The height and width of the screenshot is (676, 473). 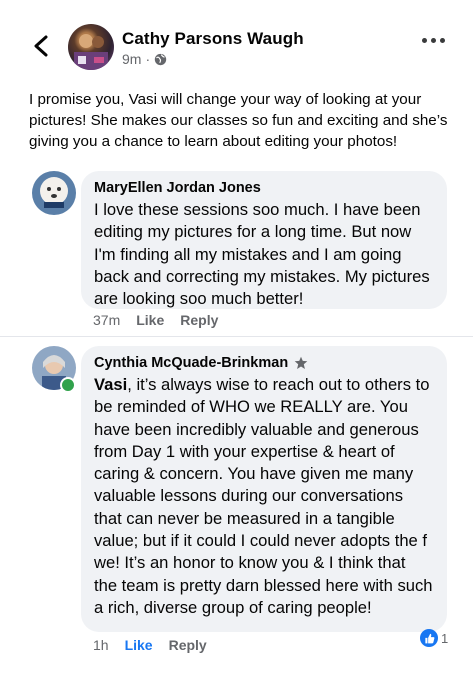 What do you see at coordinates (68, 385) in the screenshot?
I see `online-status-indicator` at bounding box center [68, 385].